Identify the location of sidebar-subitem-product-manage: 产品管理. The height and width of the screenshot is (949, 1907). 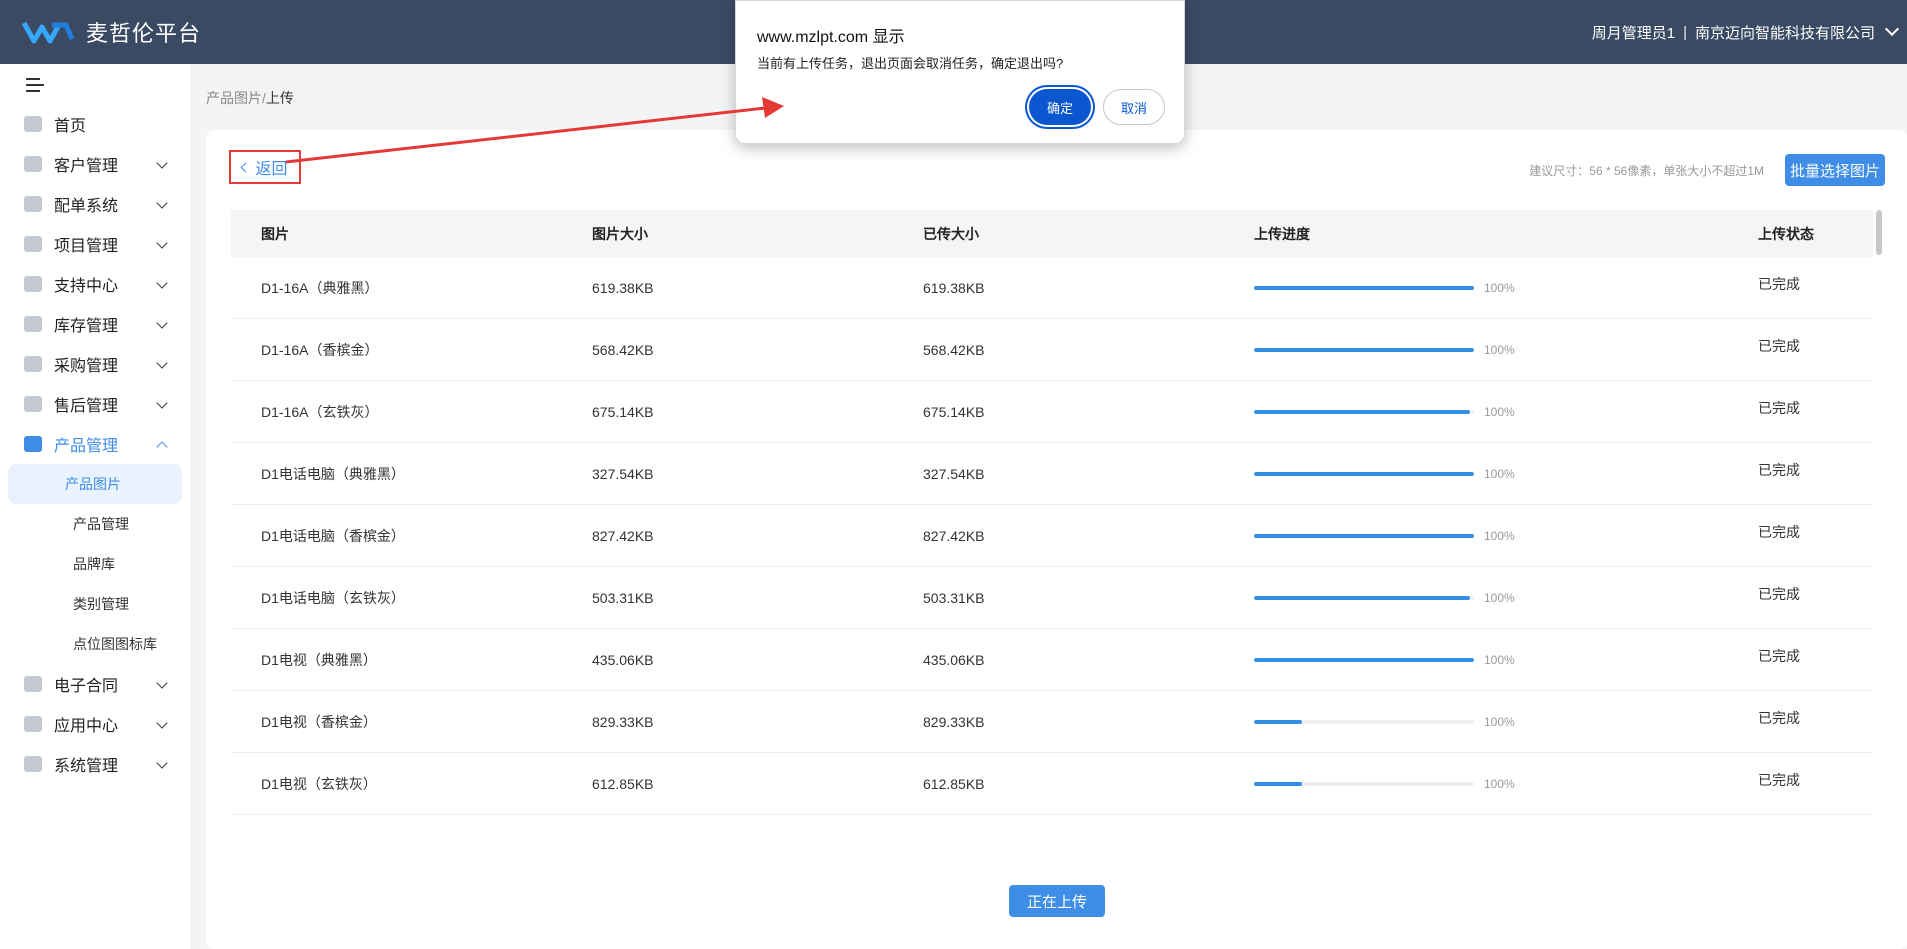
(95, 524).